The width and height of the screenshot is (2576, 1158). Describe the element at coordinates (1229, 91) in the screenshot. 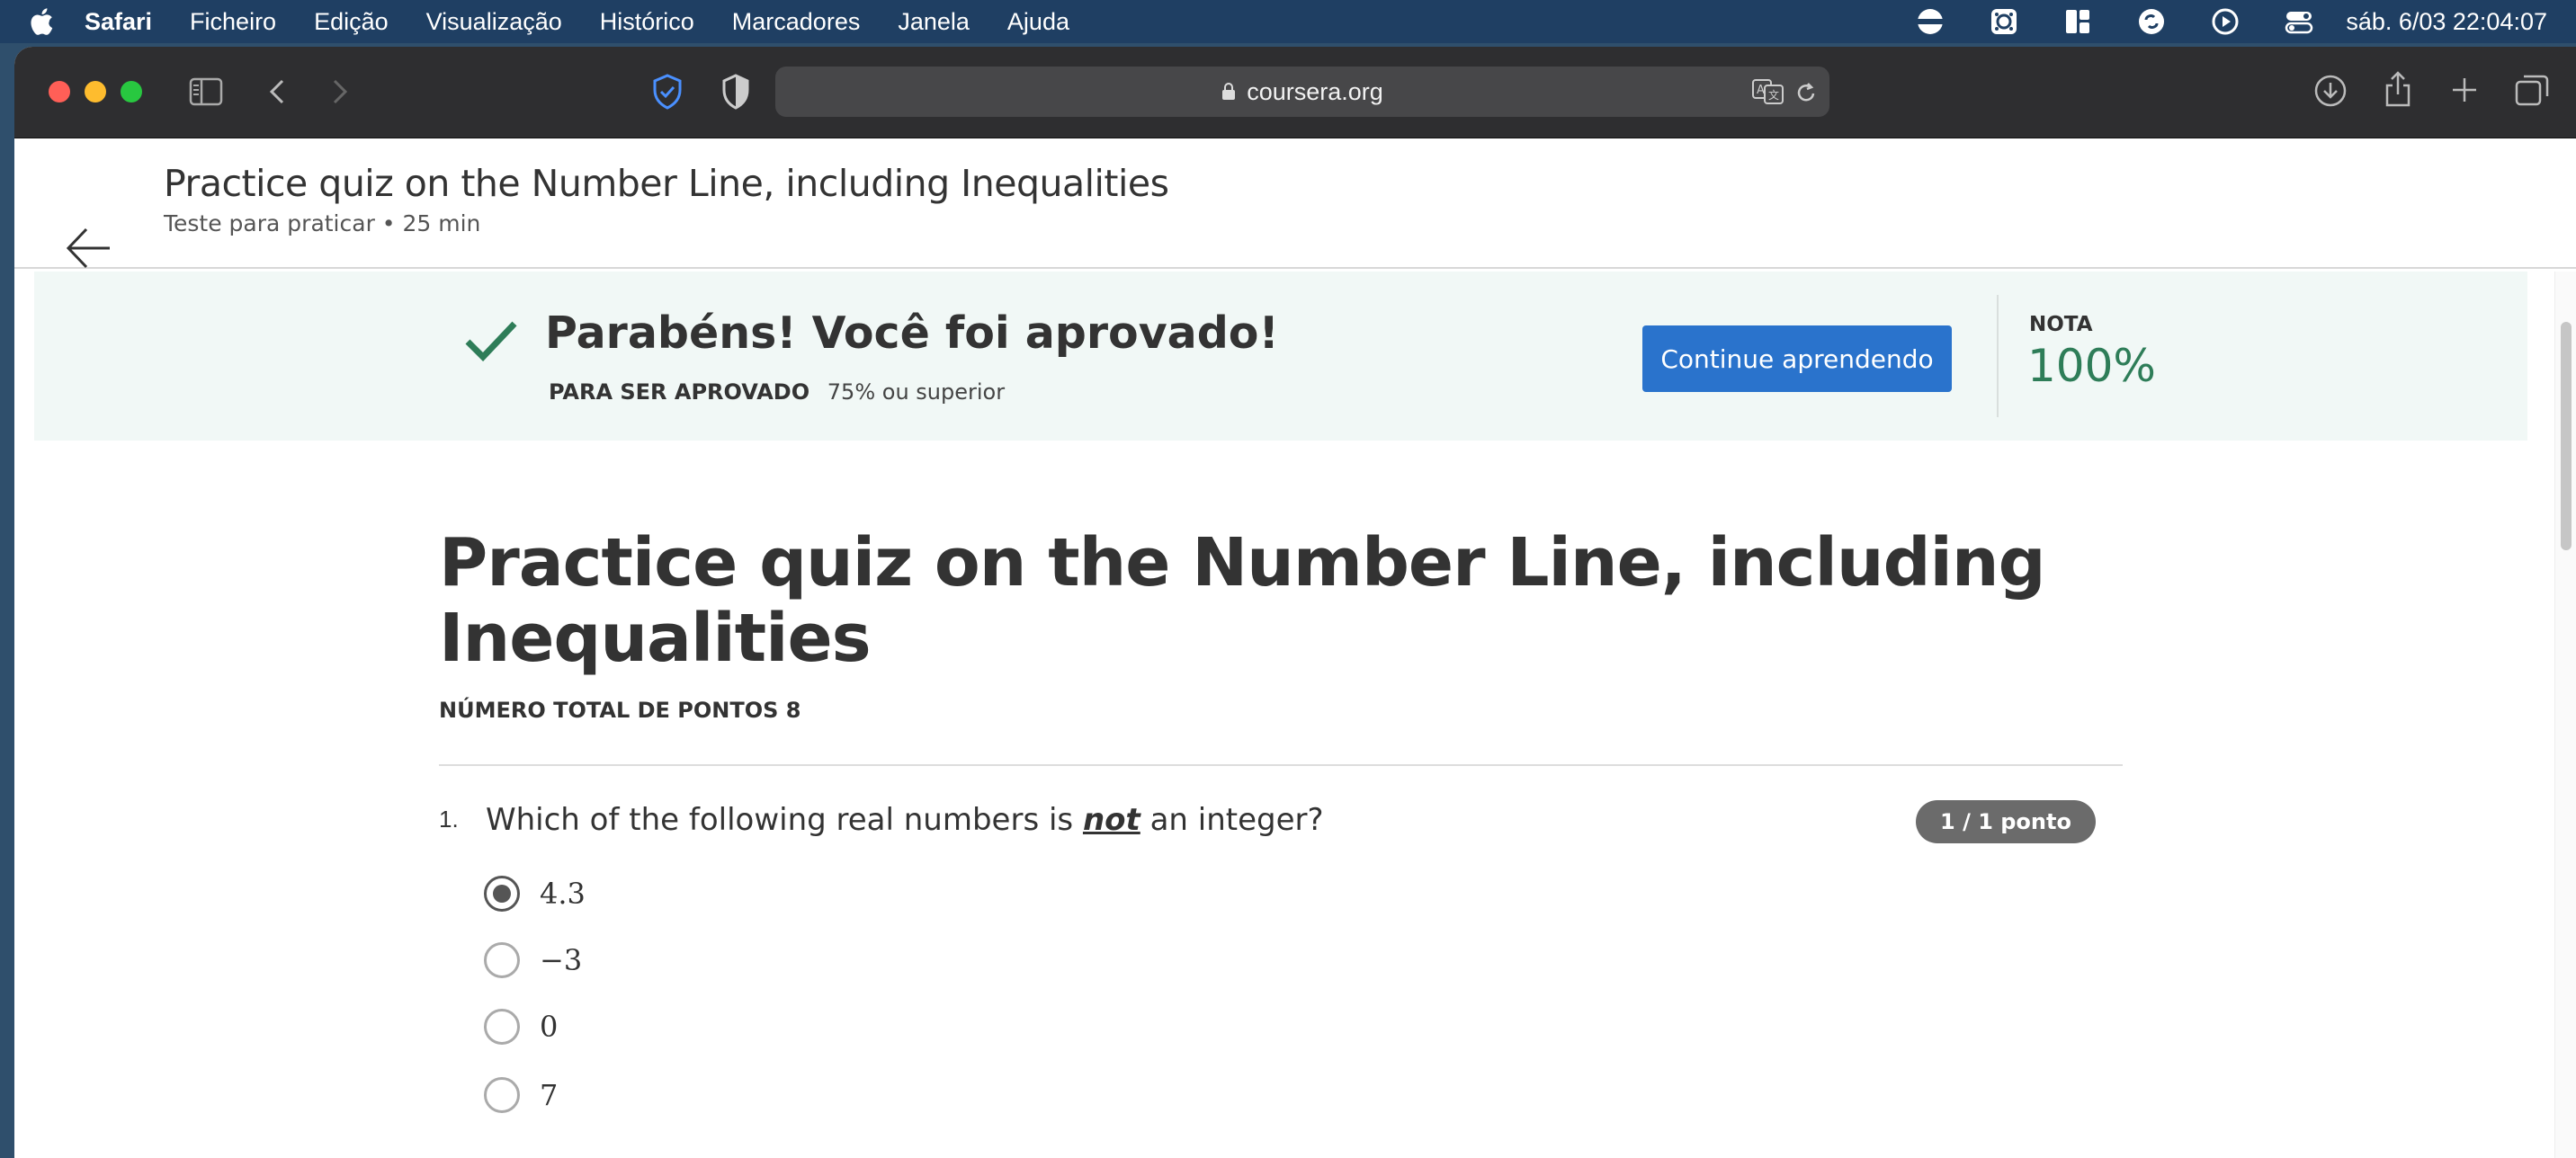

I see `lock-icon` at that location.